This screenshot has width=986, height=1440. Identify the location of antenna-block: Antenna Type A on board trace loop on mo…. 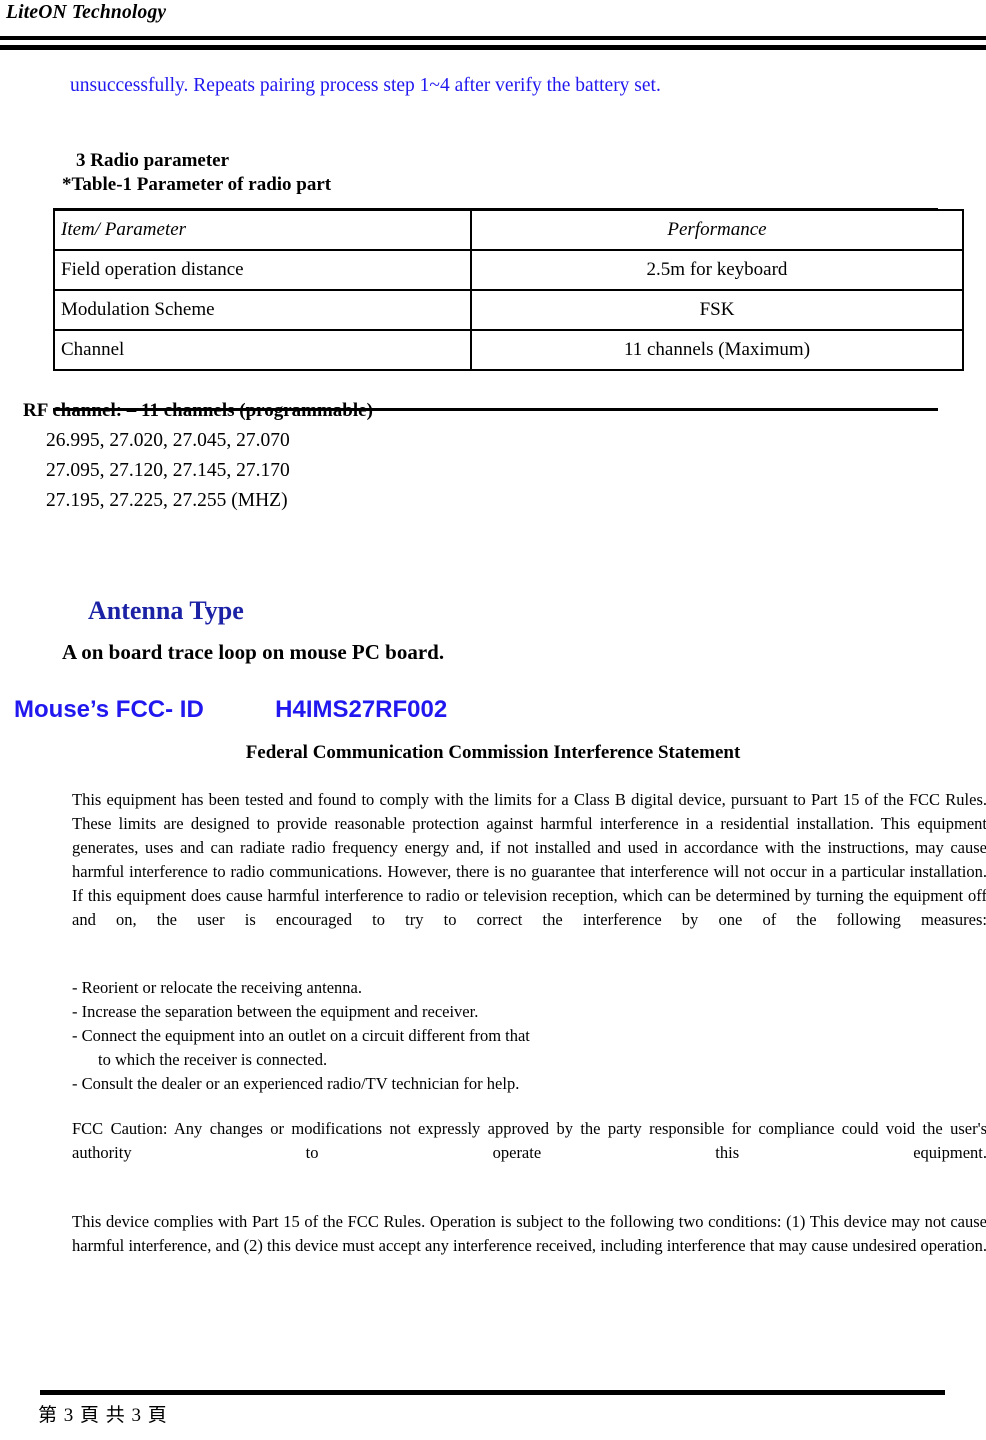
(493, 630).